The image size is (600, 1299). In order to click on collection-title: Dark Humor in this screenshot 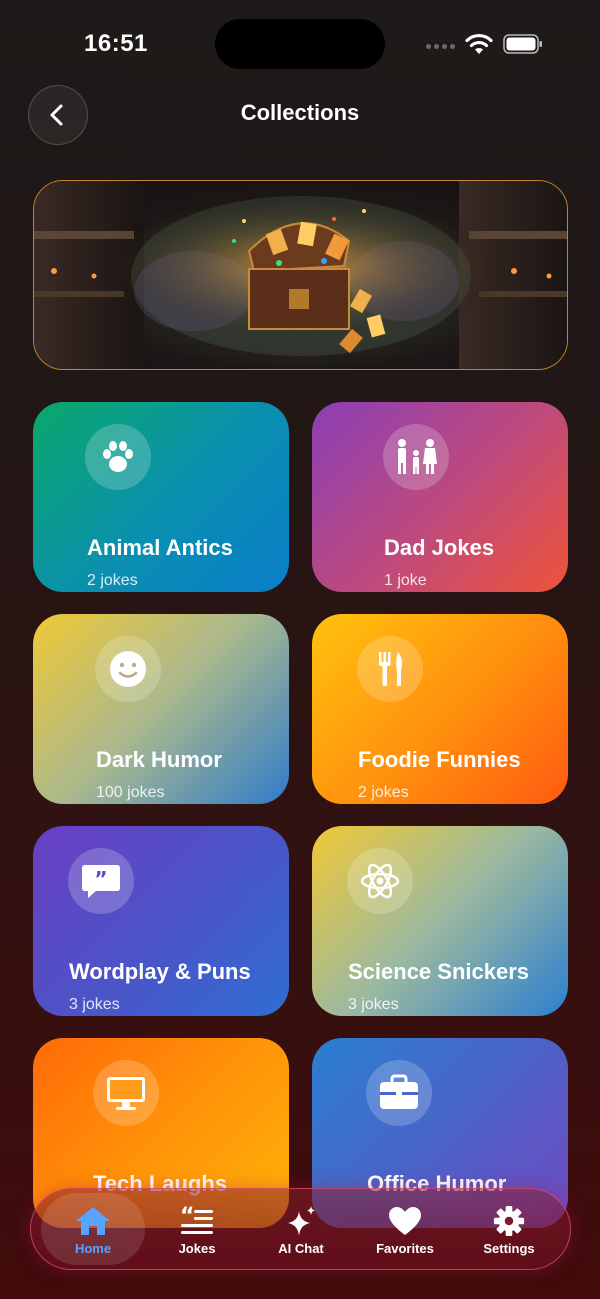, I will do `click(159, 759)`.